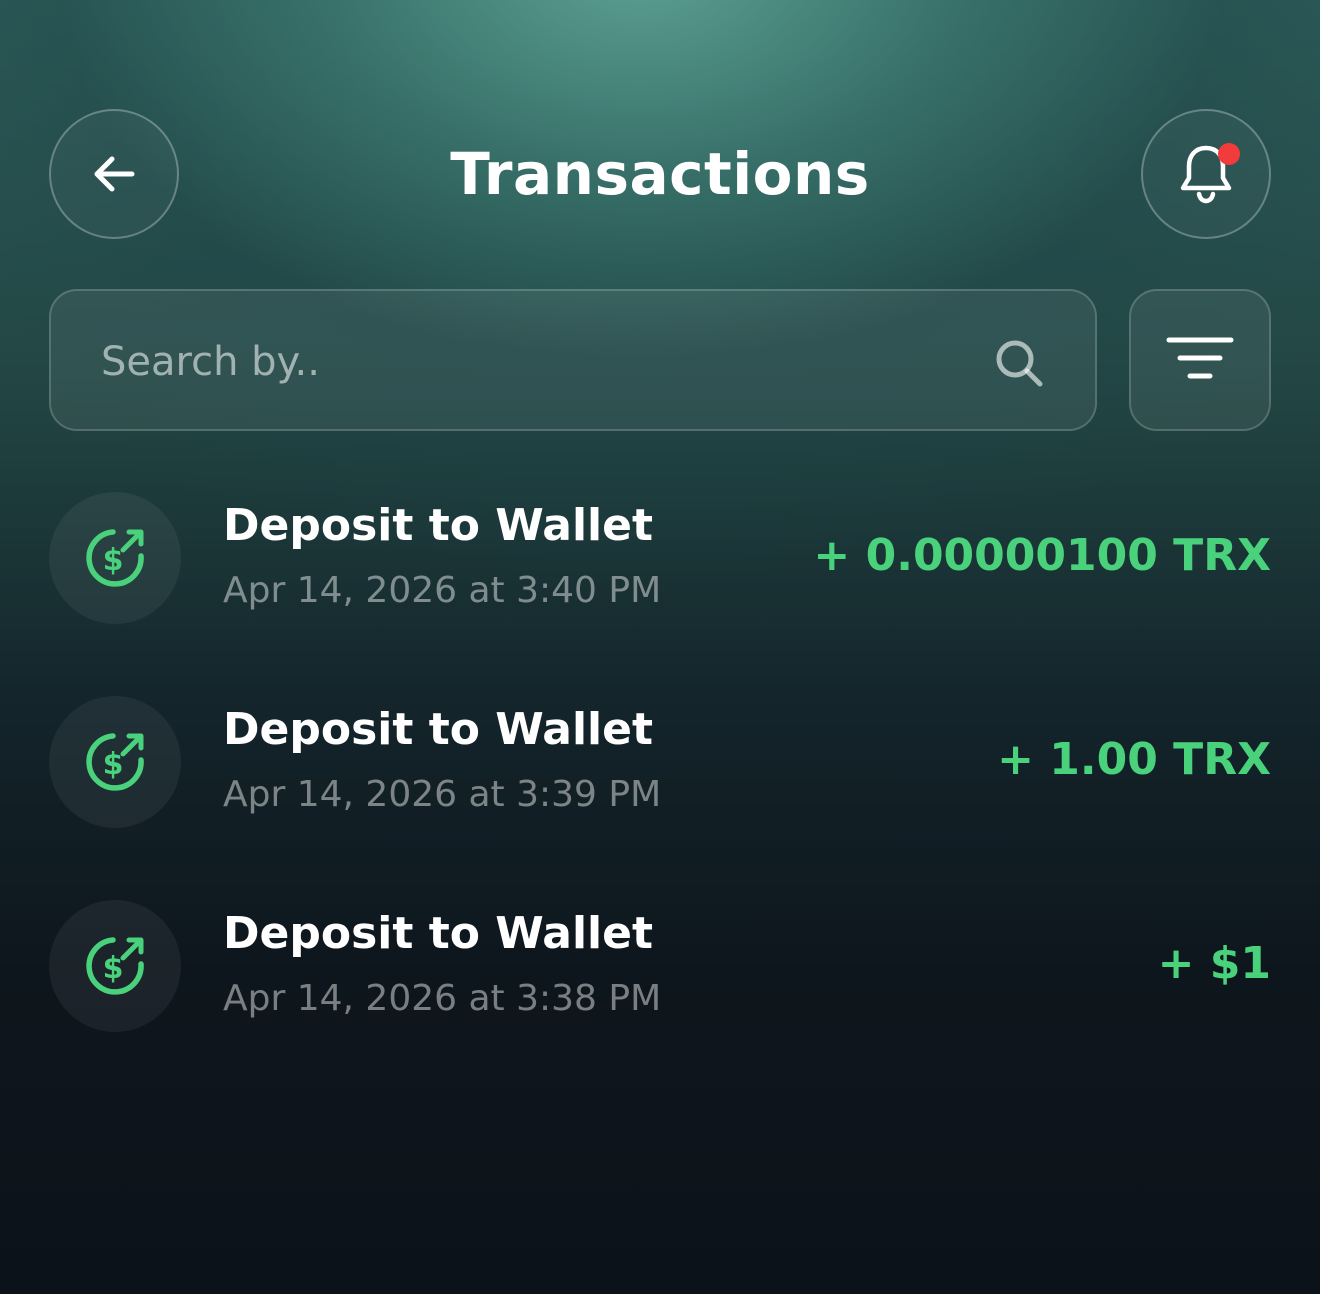 Image resolution: width=1320 pixels, height=1294 pixels. I want to click on transaction-date: Apr 14, 2026 at 3:38 PM, so click(442, 998).